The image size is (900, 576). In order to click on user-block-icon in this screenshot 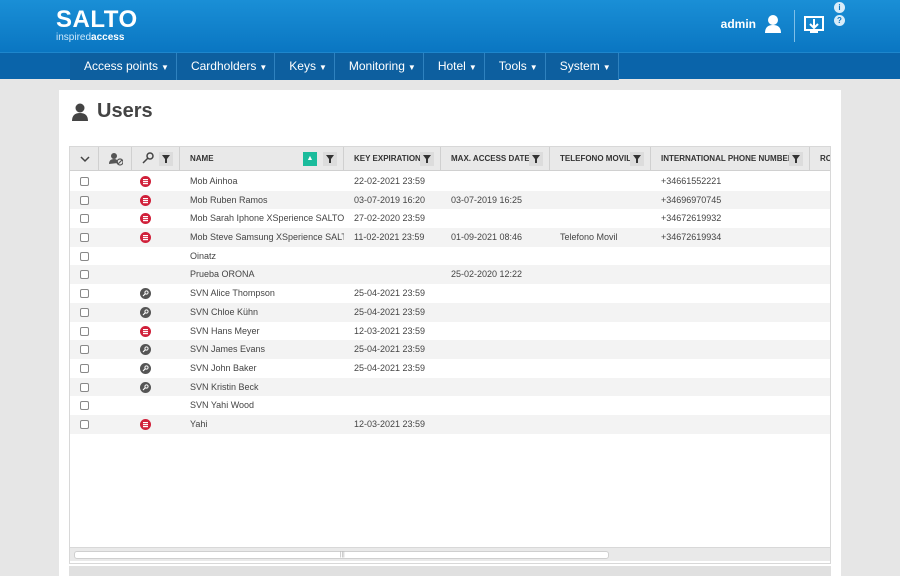, I will do `click(116, 159)`.